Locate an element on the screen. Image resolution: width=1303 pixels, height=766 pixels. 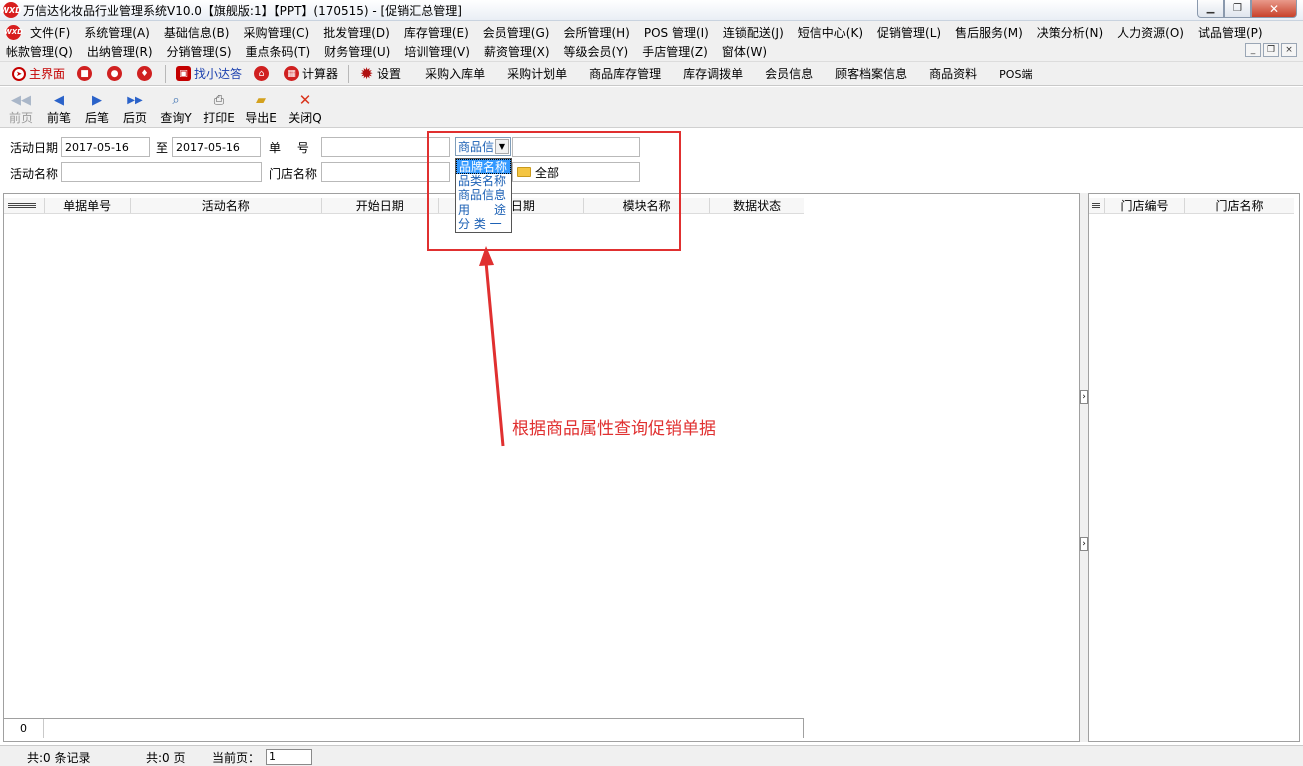
menu-wholesale: 批发管理(D) is located at coordinates (356, 32).